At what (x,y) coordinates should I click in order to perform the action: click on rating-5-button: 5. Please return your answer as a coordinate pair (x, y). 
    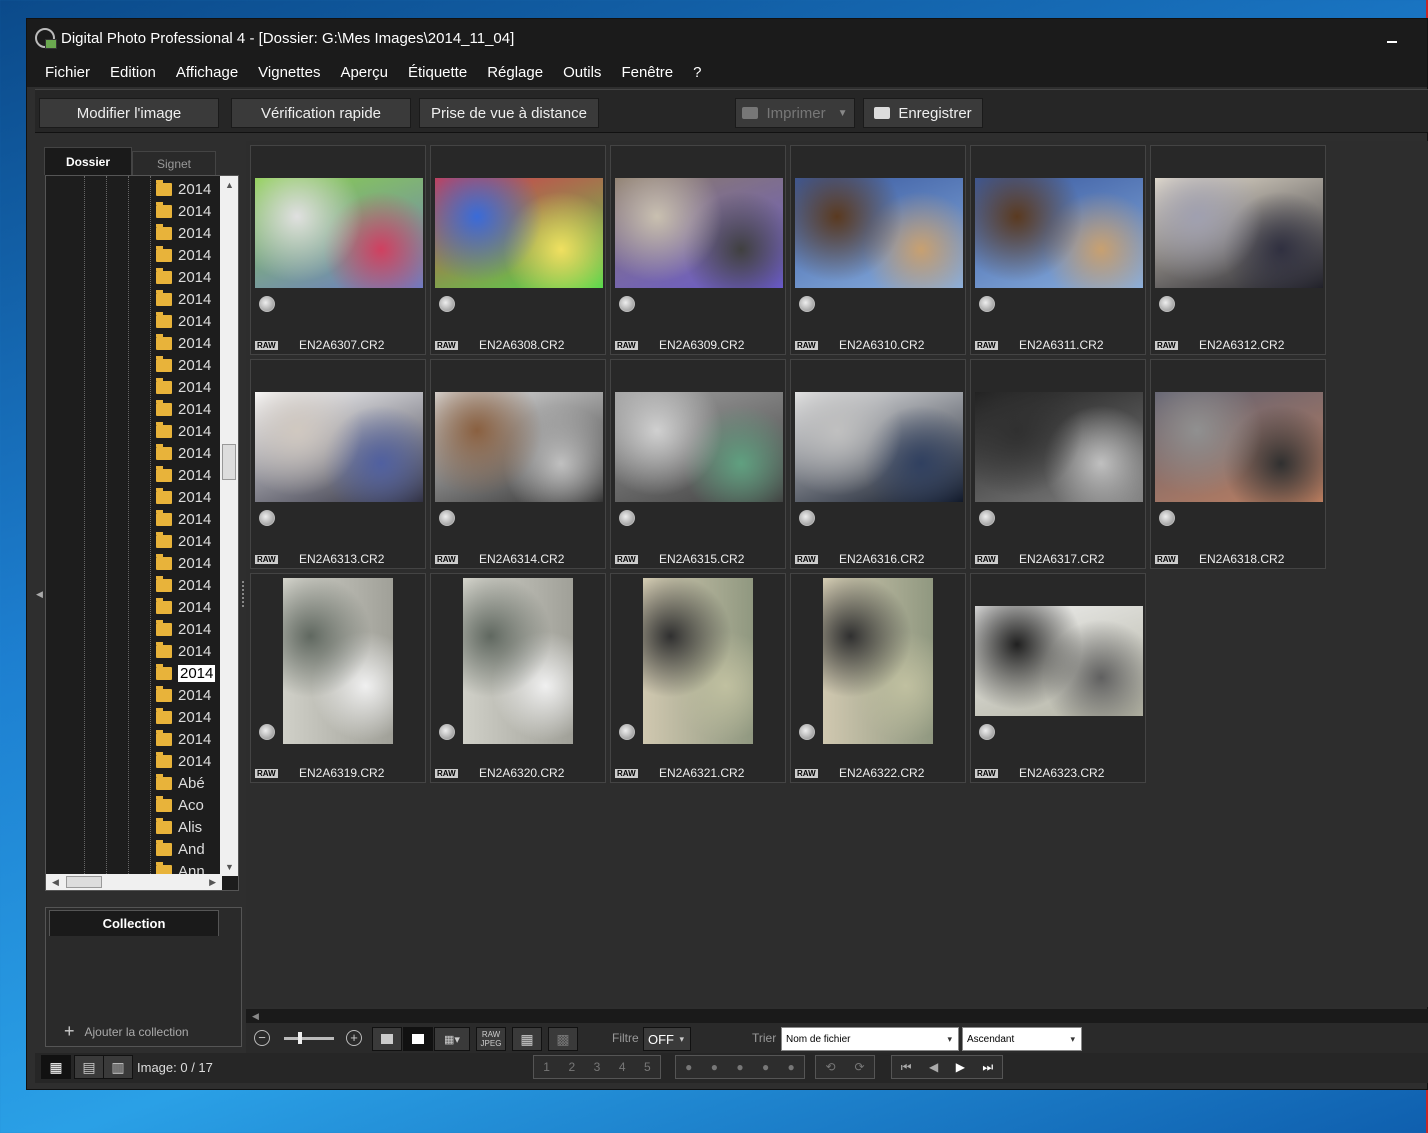
    Looking at the image, I should click on (647, 1067).